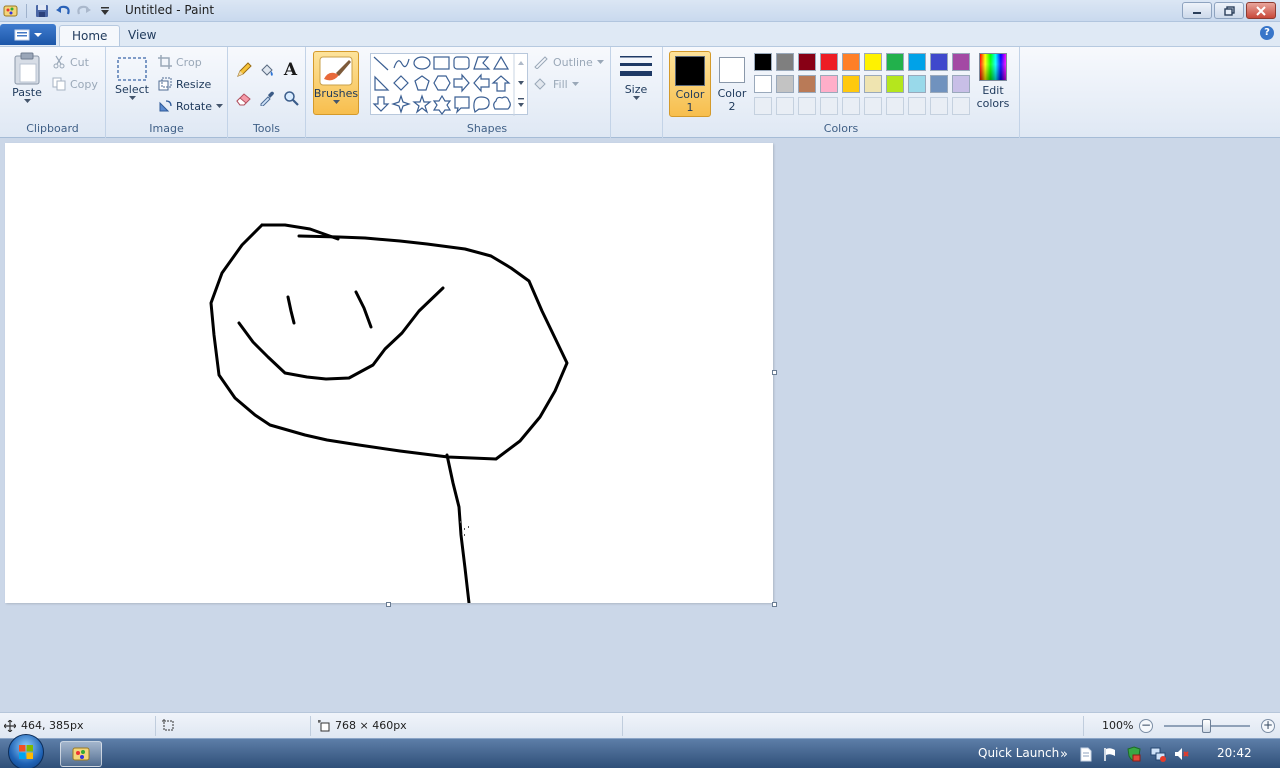  Describe the element at coordinates (1261, 10) in the screenshot. I see `close-button` at that location.